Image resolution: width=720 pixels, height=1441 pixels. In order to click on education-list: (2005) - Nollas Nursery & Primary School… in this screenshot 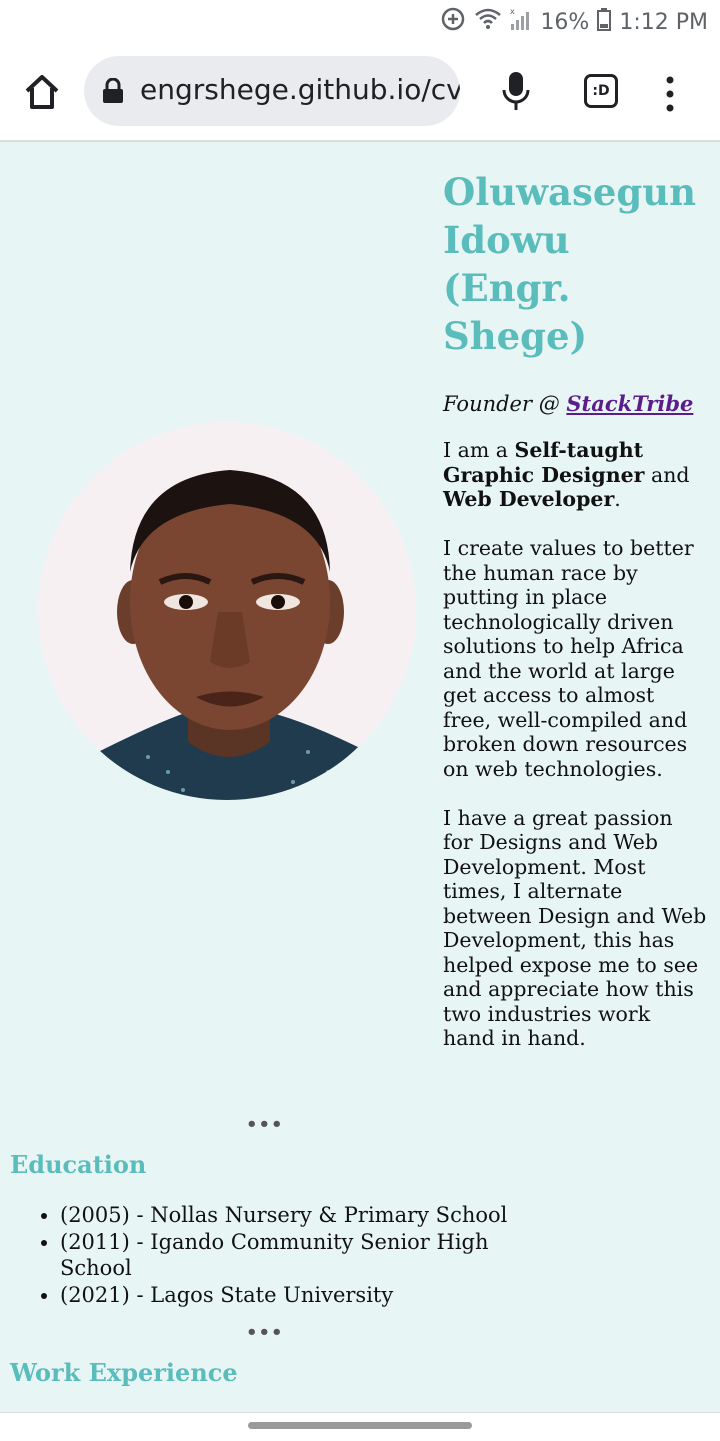, I will do `click(280, 1255)`.